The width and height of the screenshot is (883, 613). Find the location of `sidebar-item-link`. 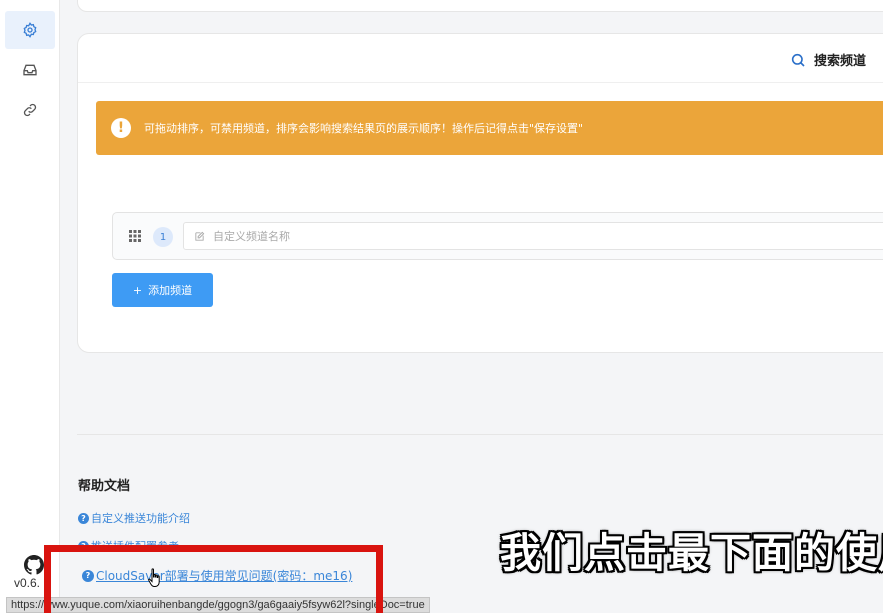

sidebar-item-link is located at coordinates (30, 110).